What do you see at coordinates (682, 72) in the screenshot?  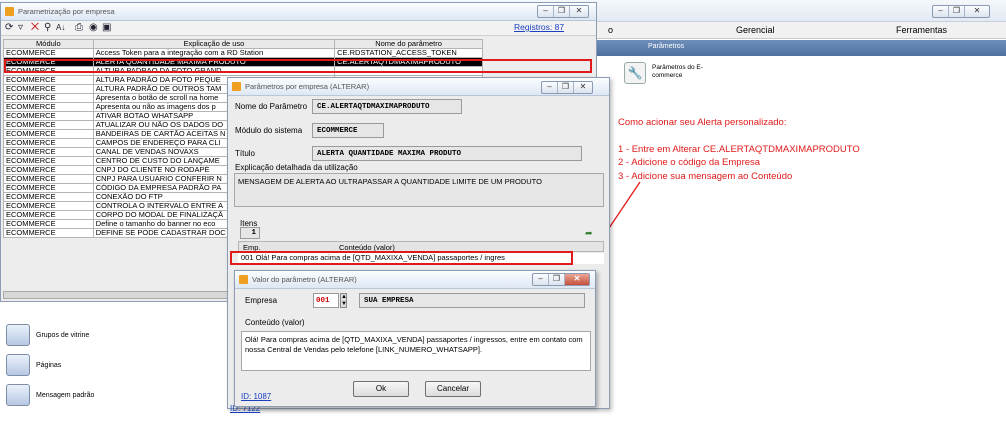 I see `shortcut-label: Parâmetros do E-commerce` at bounding box center [682, 72].